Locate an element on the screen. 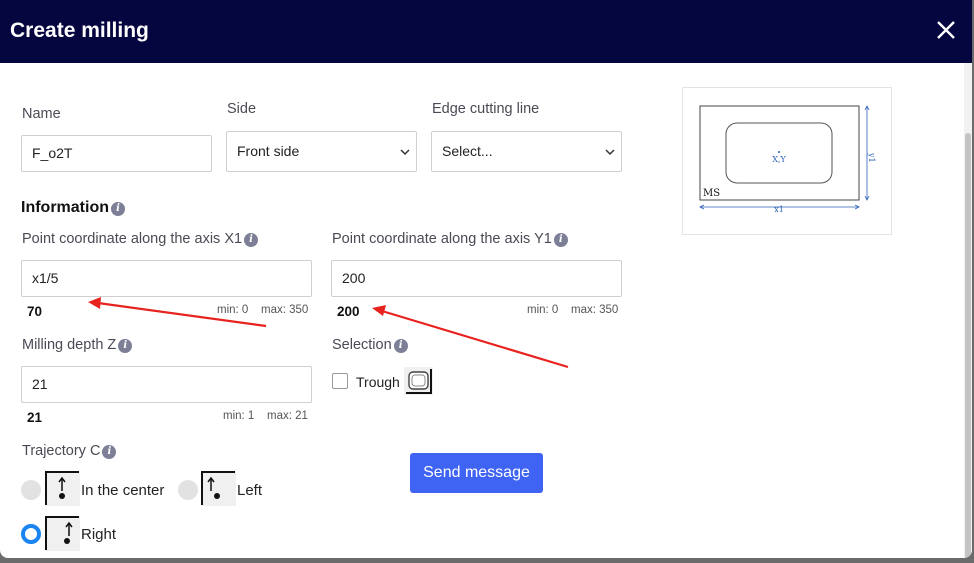 The height and width of the screenshot is (563, 974). dialog-header: Create milling is located at coordinates (486, 31).